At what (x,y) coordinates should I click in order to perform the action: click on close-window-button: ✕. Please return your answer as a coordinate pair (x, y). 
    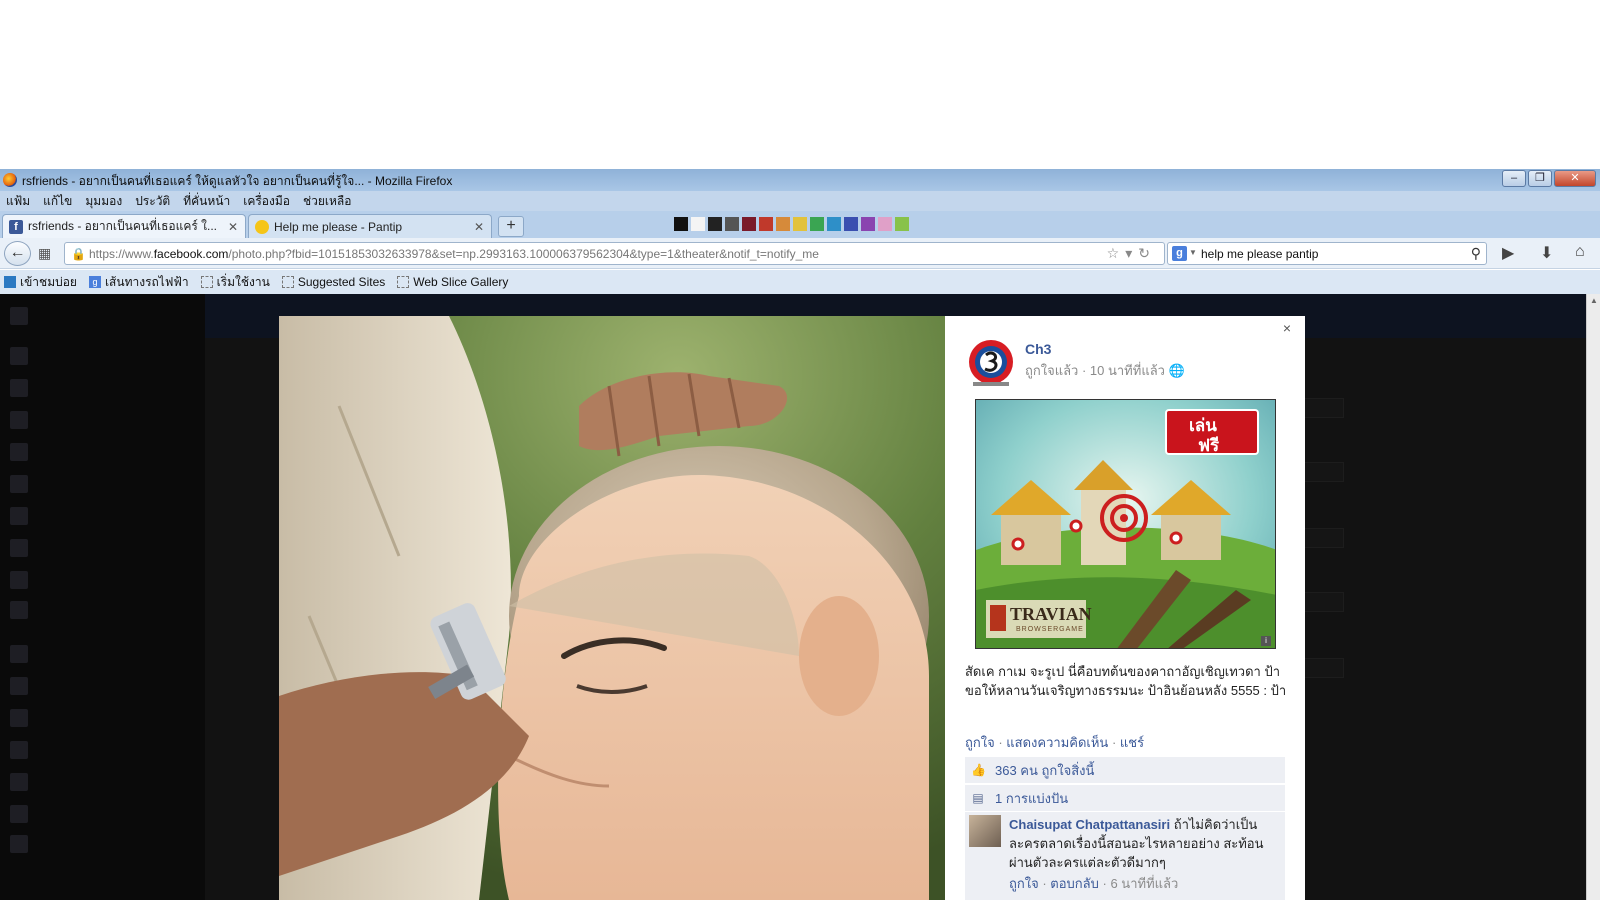
    Looking at the image, I should click on (1575, 178).